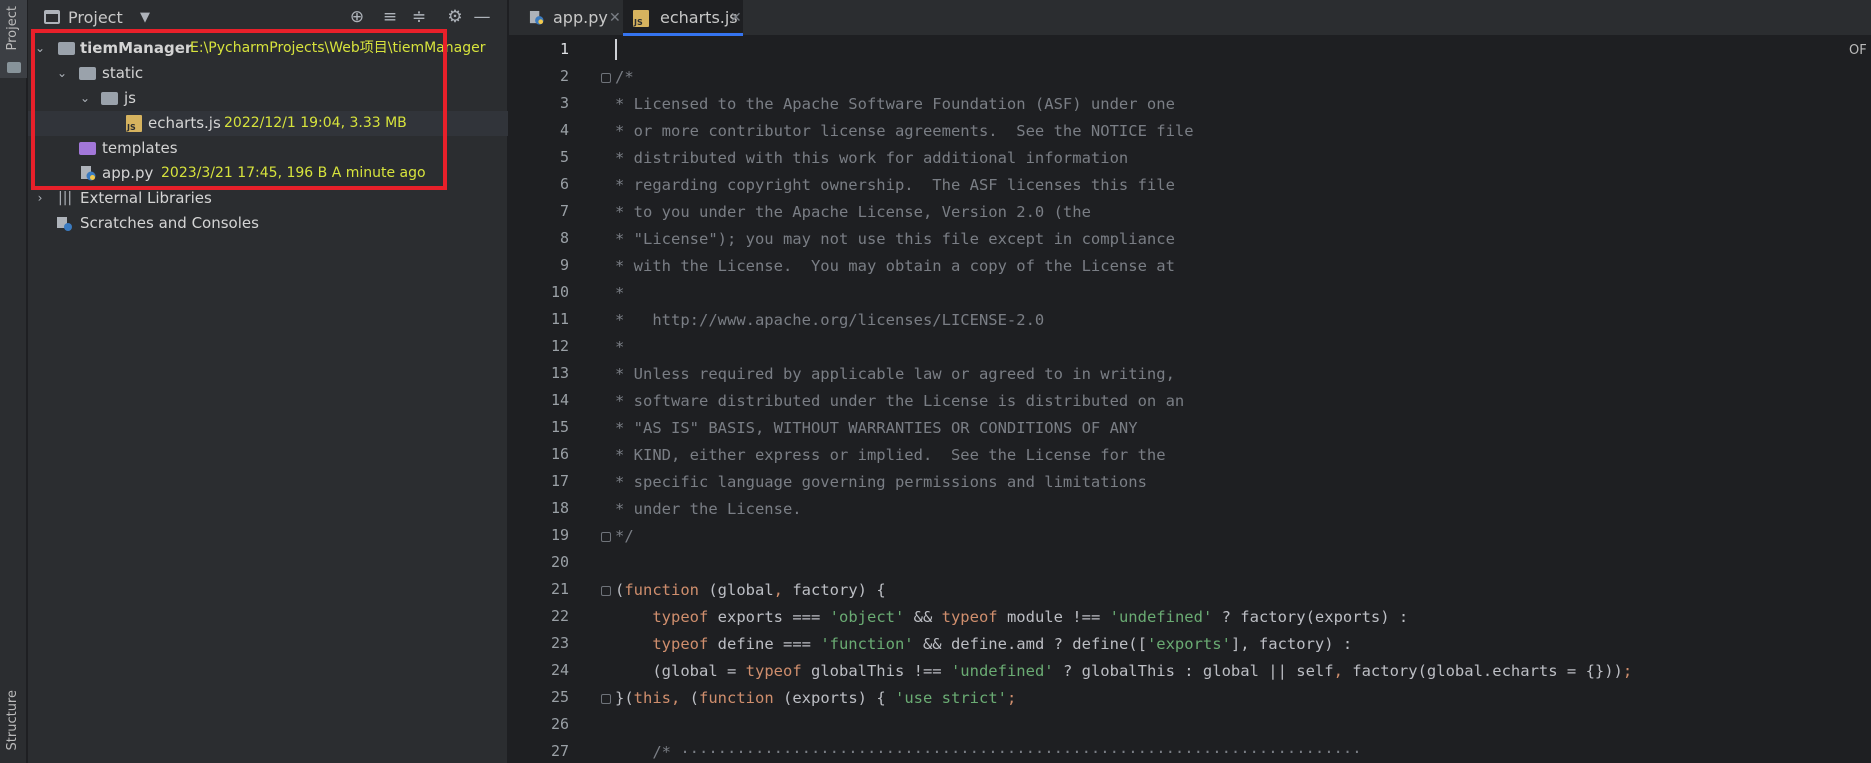 This screenshot has height=763, width=1871. Describe the element at coordinates (455, 17) in the screenshot. I see `settings-icon: ⚙` at that location.